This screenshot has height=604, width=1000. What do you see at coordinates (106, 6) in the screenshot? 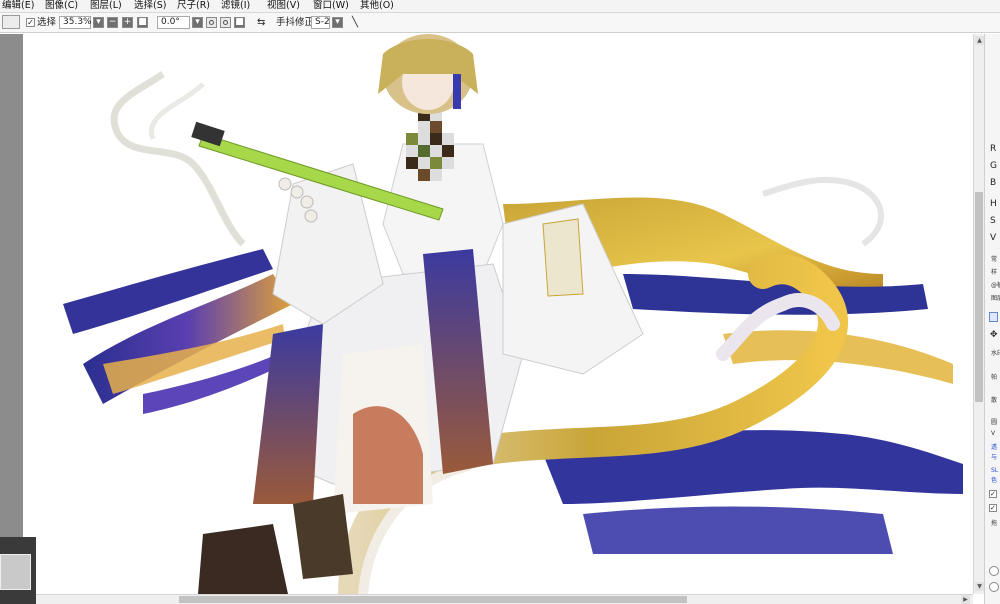
I see `menu-layer: 图层(L)` at bounding box center [106, 6].